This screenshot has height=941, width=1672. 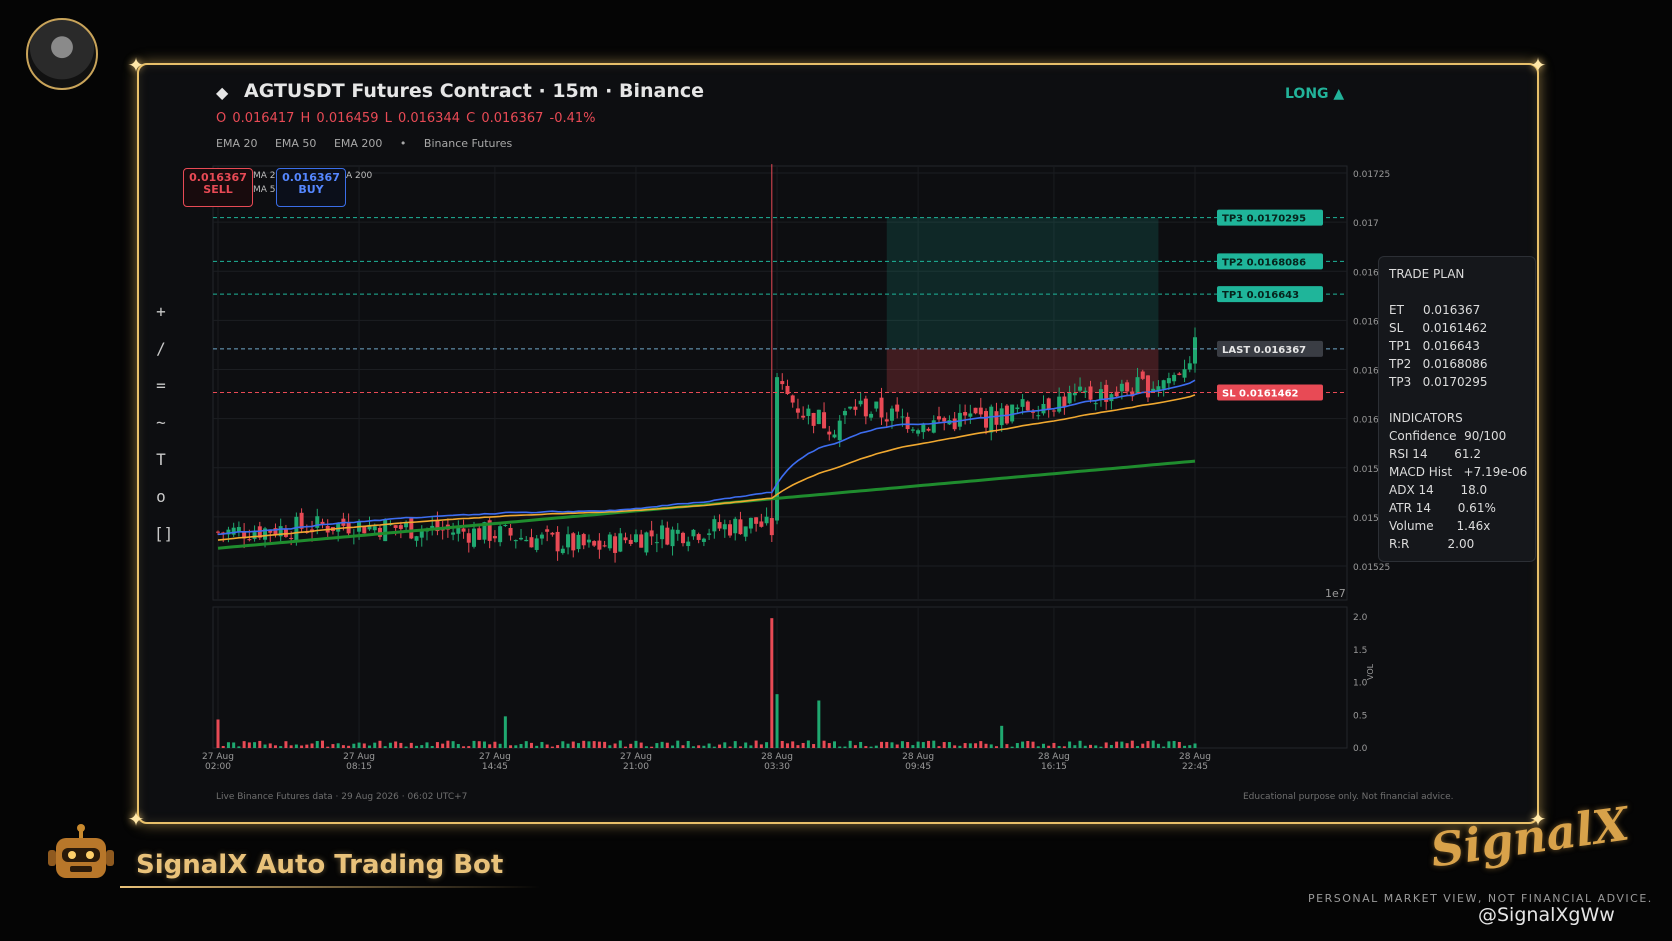 What do you see at coordinates (1438, 490) in the screenshot?
I see `indicator-row: ADX 14 18.0` at bounding box center [1438, 490].